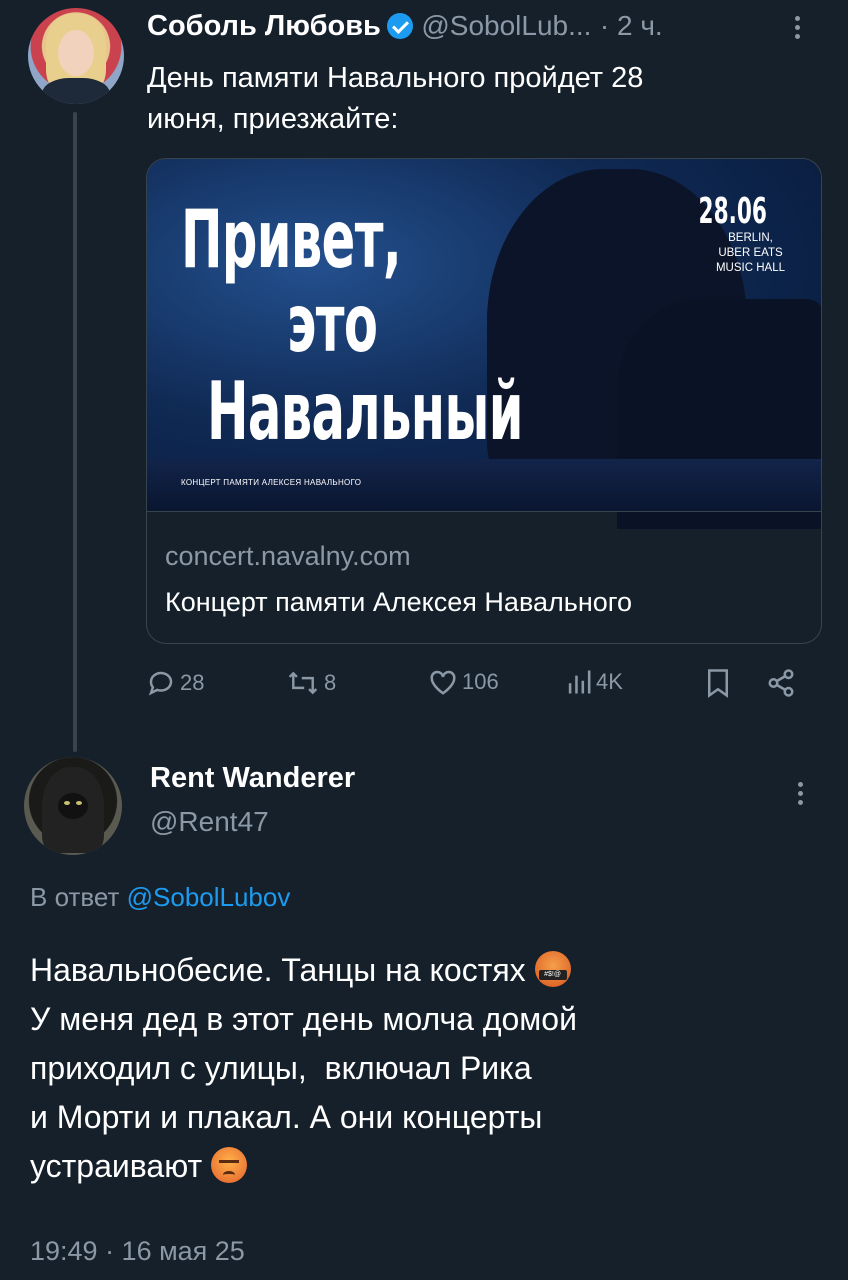  Describe the element at coordinates (631, 25) in the screenshot. I see `tweet-time: · 2 ч.` at that location.